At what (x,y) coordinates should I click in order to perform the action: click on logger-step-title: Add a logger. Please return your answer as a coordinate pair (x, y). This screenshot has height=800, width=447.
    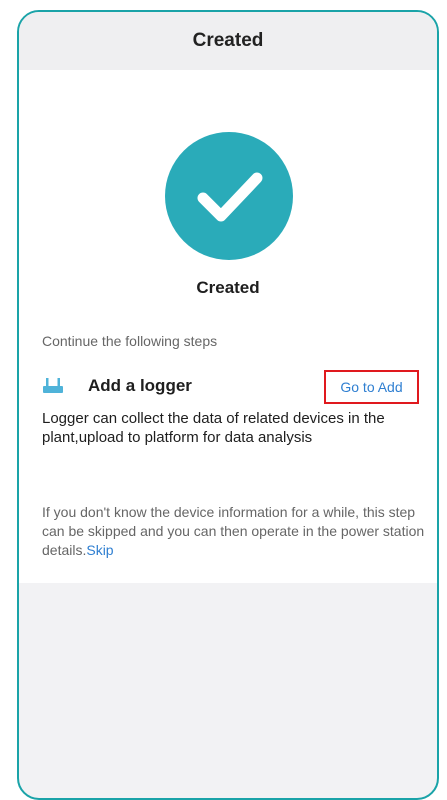
    Looking at the image, I should click on (140, 385).